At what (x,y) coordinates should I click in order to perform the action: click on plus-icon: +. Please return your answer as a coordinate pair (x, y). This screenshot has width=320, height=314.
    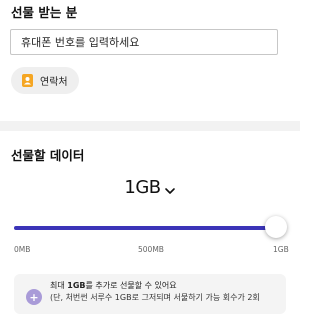
    Looking at the image, I should click on (34, 297).